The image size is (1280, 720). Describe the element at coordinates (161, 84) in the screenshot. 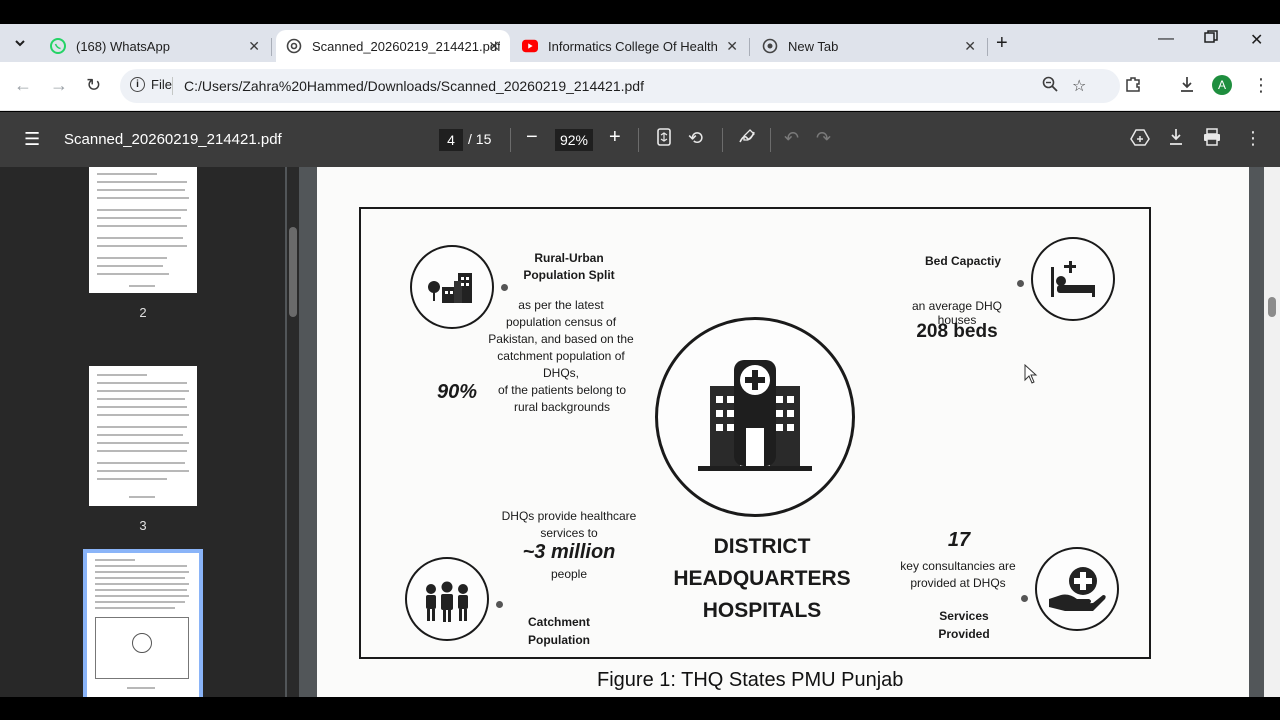

I see `site-info-label: File` at that location.